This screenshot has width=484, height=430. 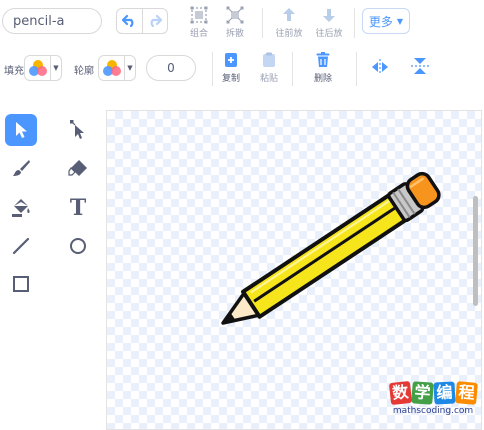 I want to click on copy-icon, so click(x=231, y=60).